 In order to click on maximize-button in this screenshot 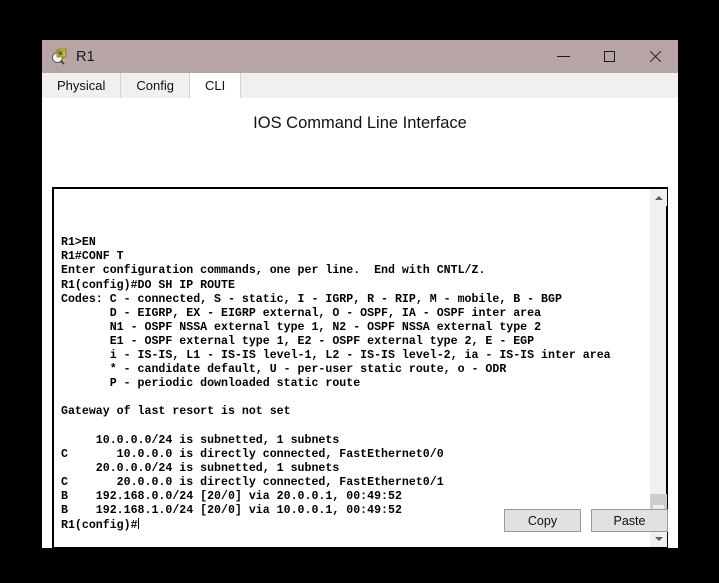, I will do `click(609, 56)`.